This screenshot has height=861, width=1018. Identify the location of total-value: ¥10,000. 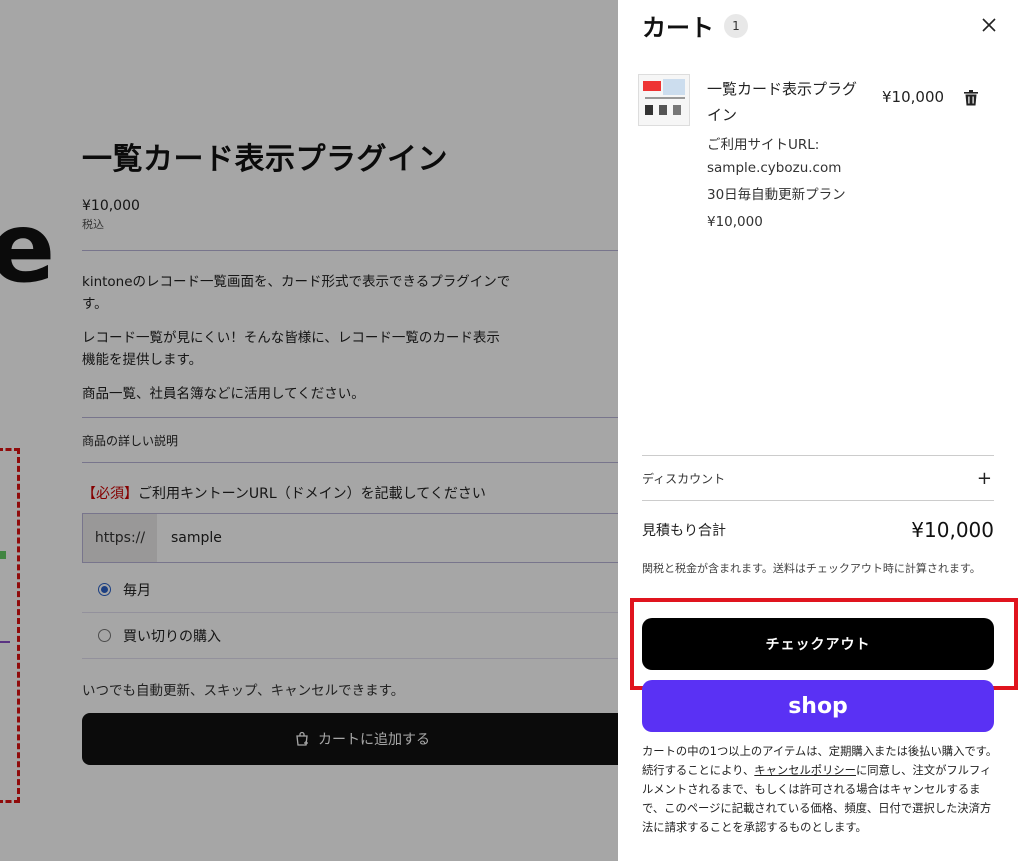
(952, 530).